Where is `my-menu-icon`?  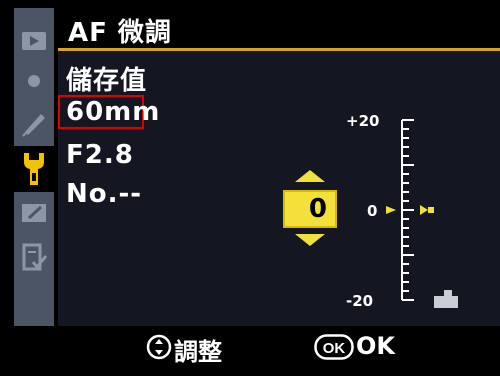
my-menu-icon is located at coordinates (35, 257).